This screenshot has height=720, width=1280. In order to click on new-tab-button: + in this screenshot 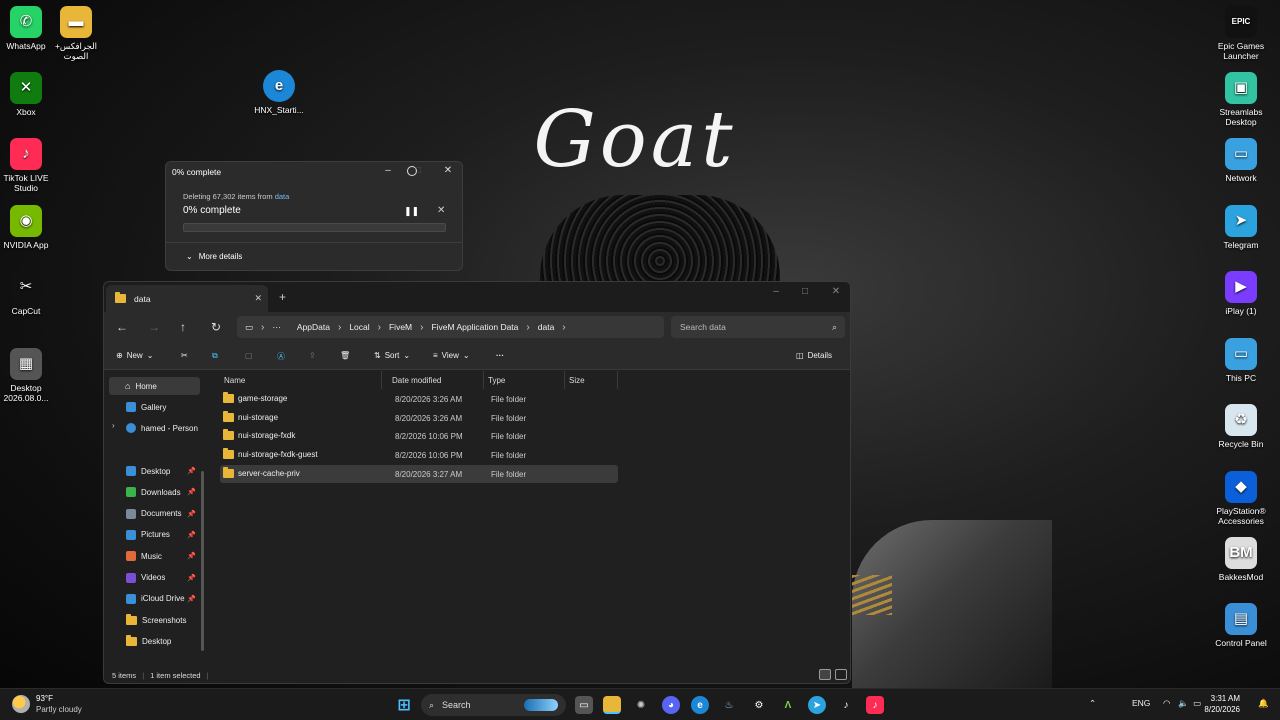, I will do `click(282, 297)`.